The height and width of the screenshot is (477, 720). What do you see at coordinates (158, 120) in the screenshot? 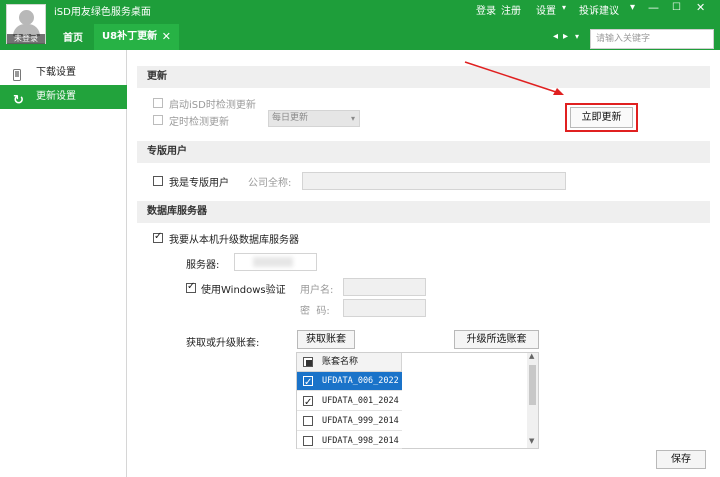
I see `timed-check-checkbox` at bounding box center [158, 120].